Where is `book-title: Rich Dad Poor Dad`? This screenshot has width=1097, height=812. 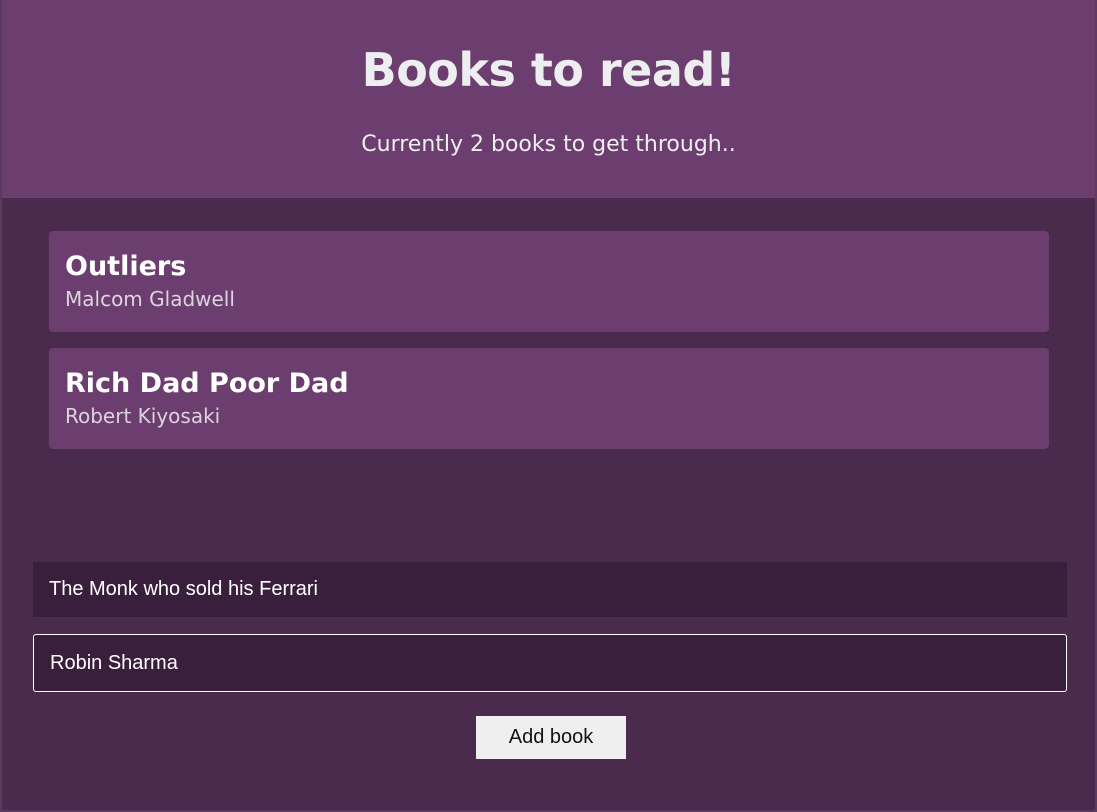
book-title: Rich Dad Poor Dad is located at coordinates (207, 383).